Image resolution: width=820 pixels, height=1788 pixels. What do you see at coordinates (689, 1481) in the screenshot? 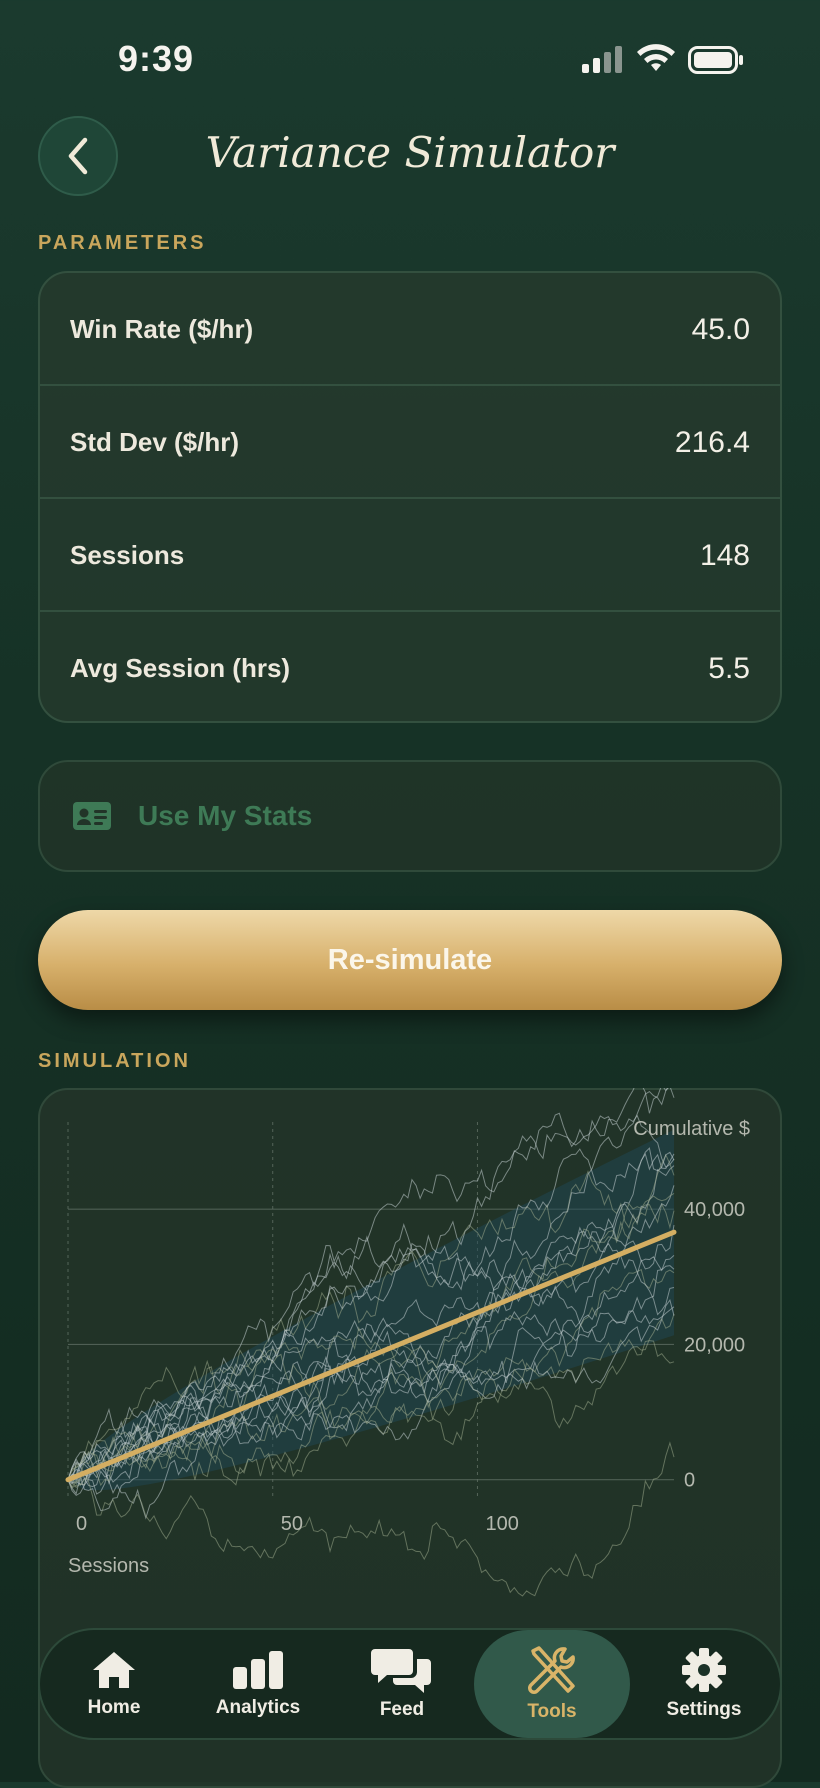
I see `y-tick-label: 0` at bounding box center [689, 1481].